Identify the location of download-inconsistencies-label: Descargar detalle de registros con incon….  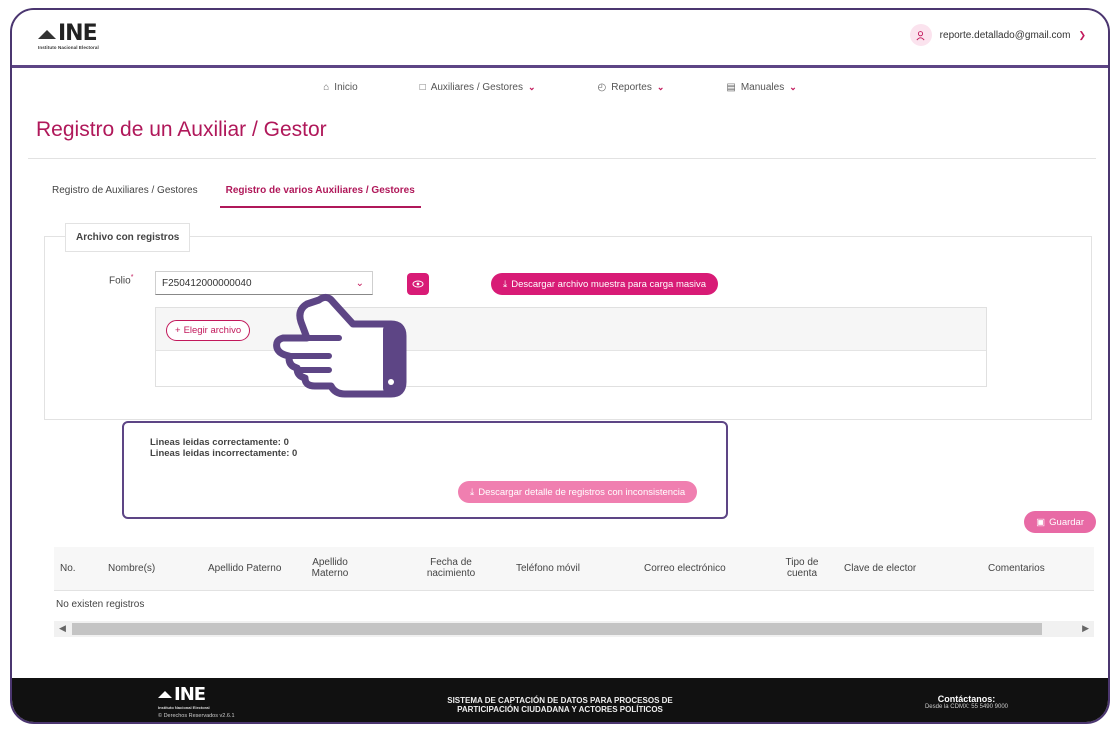
(582, 492).